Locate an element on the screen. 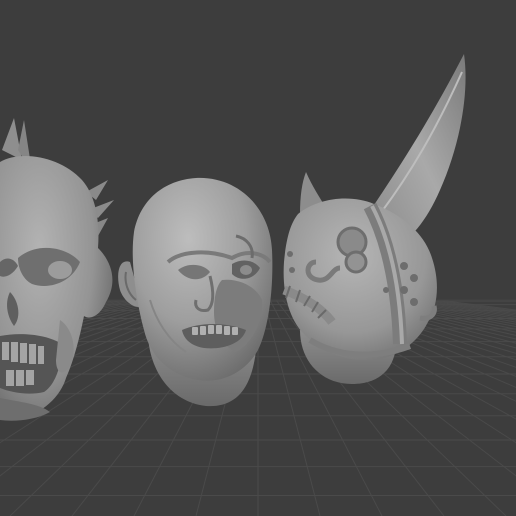 This screenshot has height=516, width=516. bald-zombie-head is located at coordinates (195, 292).